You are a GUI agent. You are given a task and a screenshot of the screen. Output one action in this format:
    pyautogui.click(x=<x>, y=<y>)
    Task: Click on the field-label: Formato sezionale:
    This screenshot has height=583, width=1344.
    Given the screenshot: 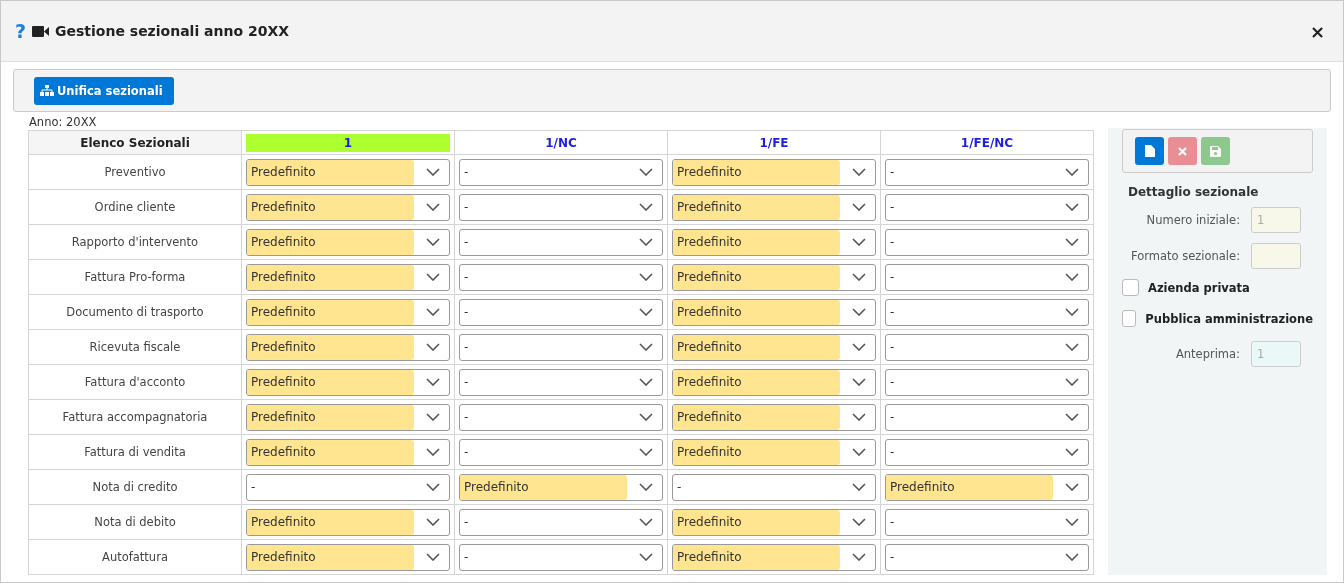 What is the action you would take?
    pyautogui.click(x=1185, y=256)
    